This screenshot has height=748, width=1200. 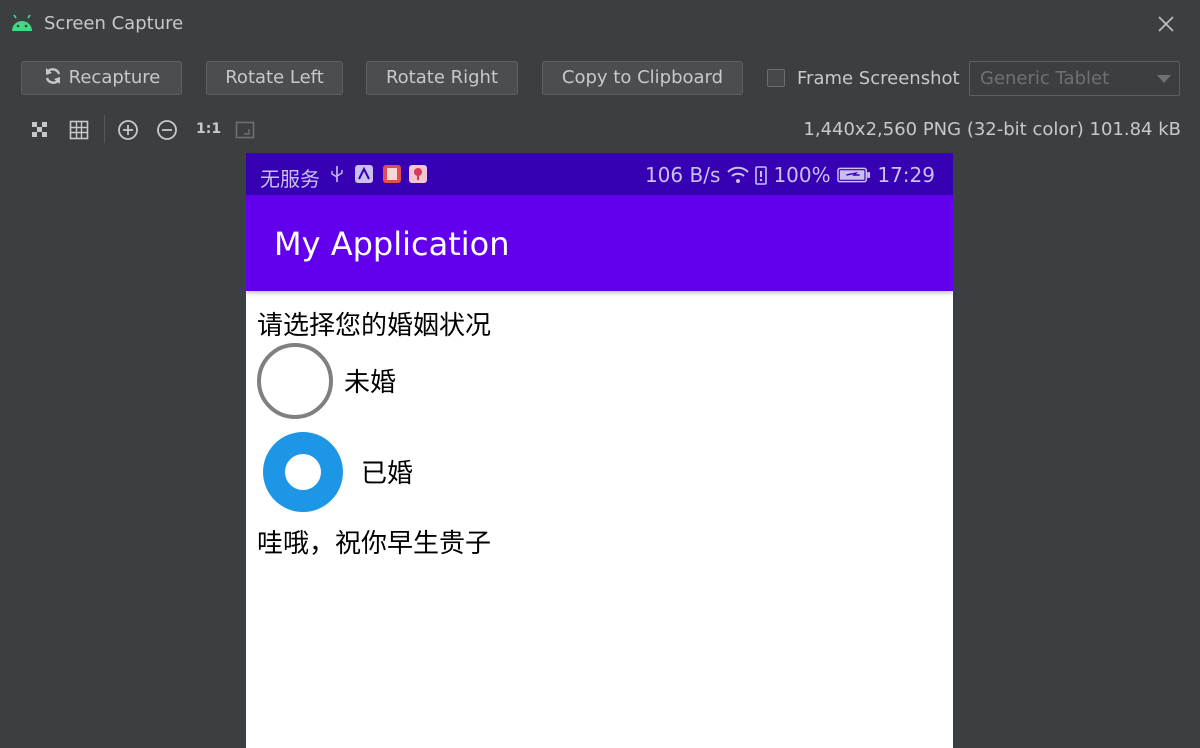 What do you see at coordinates (854, 175) in the screenshot?
I see `battery-icon` at bounding box center [854, 175].